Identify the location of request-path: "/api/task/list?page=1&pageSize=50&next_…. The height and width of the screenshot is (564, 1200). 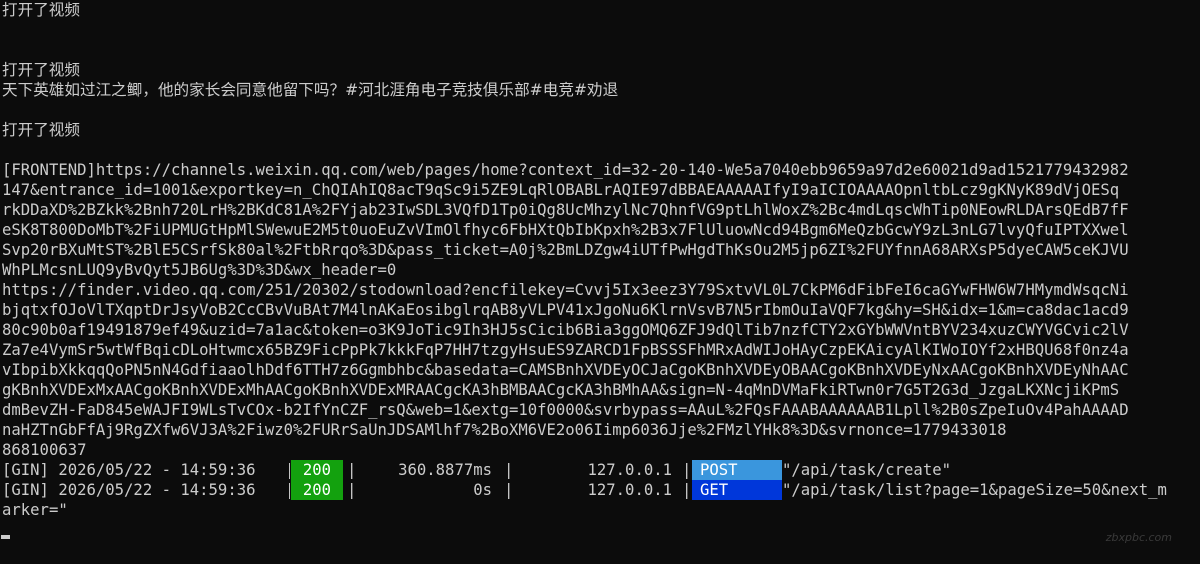
(974, 490).